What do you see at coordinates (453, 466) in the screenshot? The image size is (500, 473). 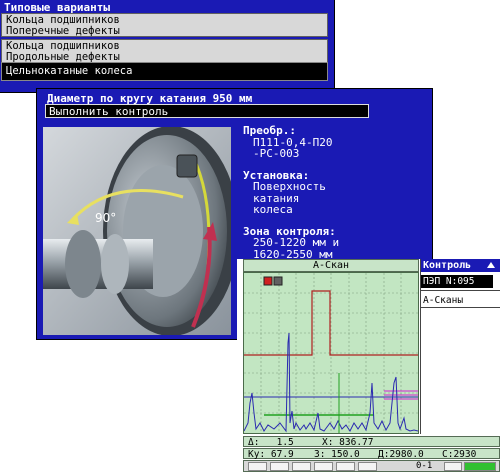 I see `level-tool-icon` at bounding box center [453, 466].